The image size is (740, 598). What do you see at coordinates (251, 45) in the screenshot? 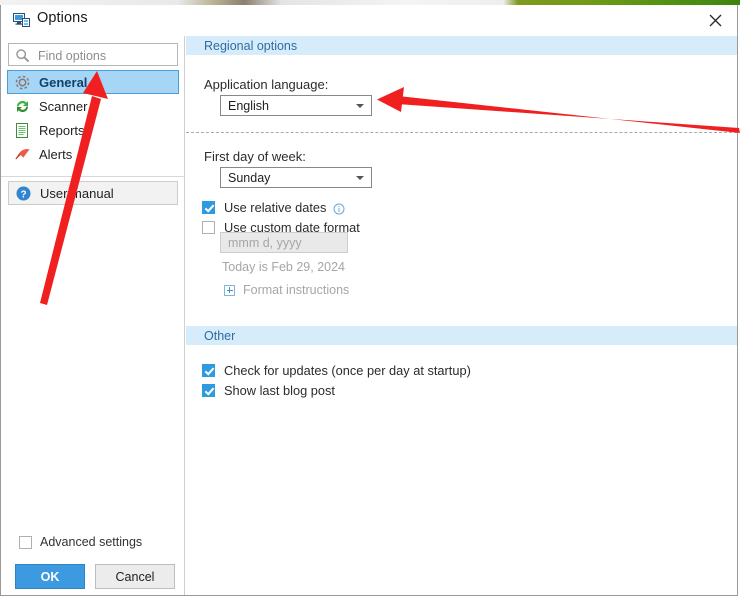
I see `section-title: Regional options` at bounding box center [251, 45].